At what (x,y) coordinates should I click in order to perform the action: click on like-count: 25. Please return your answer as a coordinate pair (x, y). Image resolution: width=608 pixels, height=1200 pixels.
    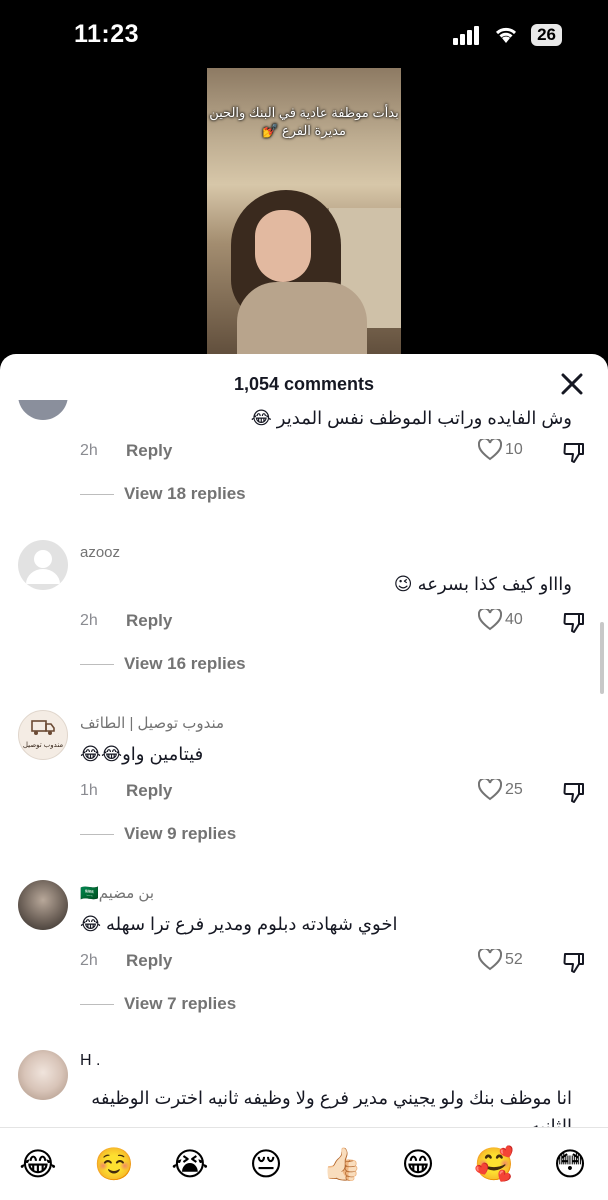
    Looking at the image, I should click on (514, 789).